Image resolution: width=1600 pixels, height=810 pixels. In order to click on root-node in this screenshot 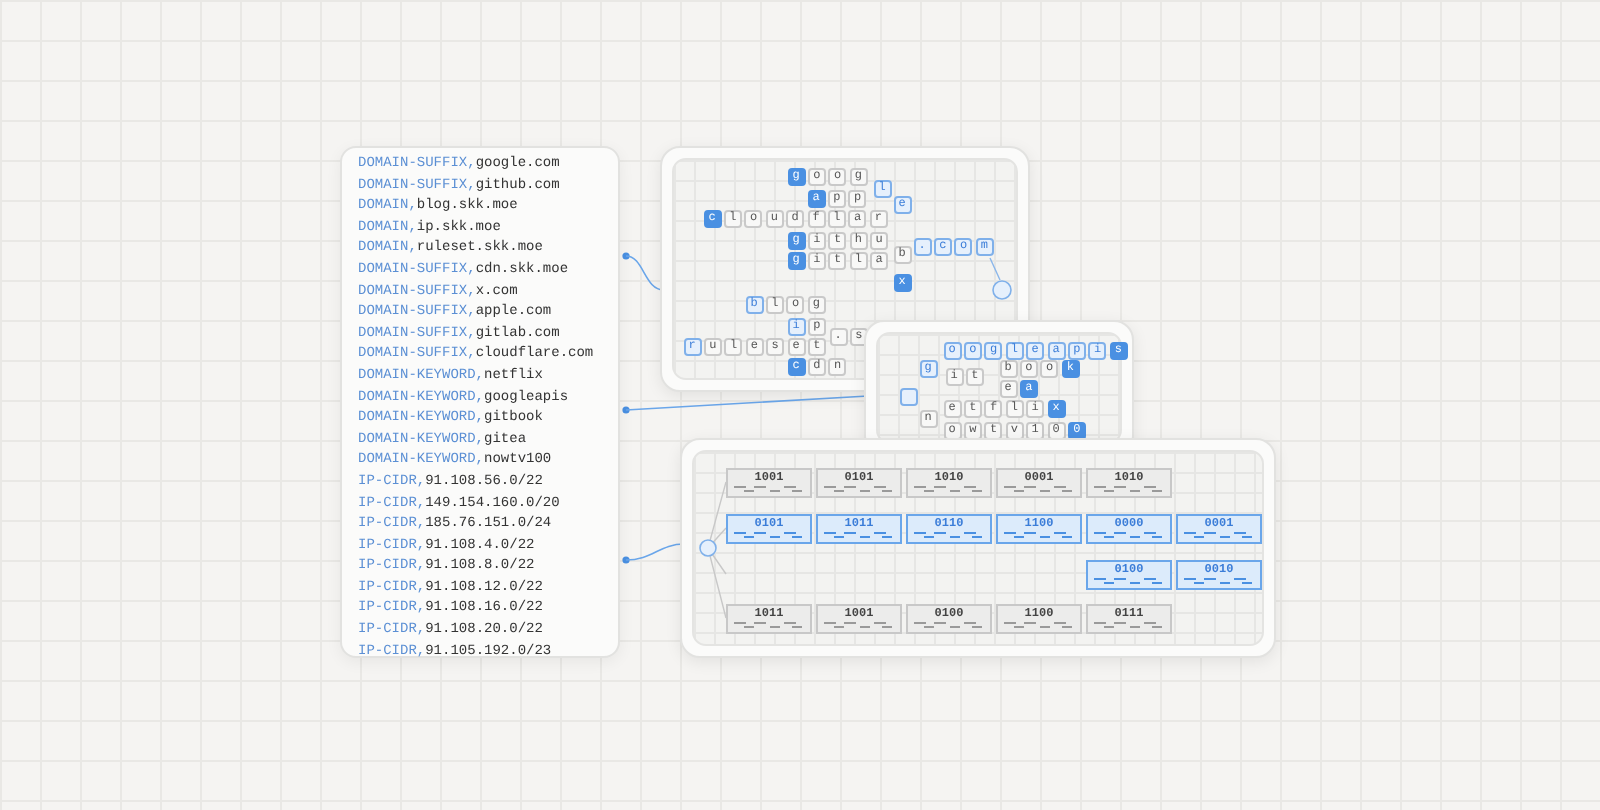, I will do `click(908, 396)`.